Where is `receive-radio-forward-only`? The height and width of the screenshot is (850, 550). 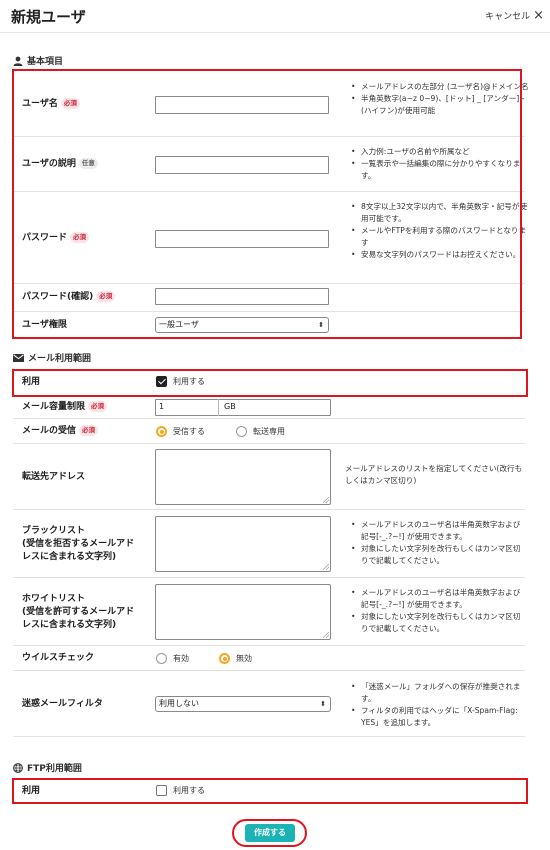
receive-radio-forward-only is located at coordinates (241, 431).